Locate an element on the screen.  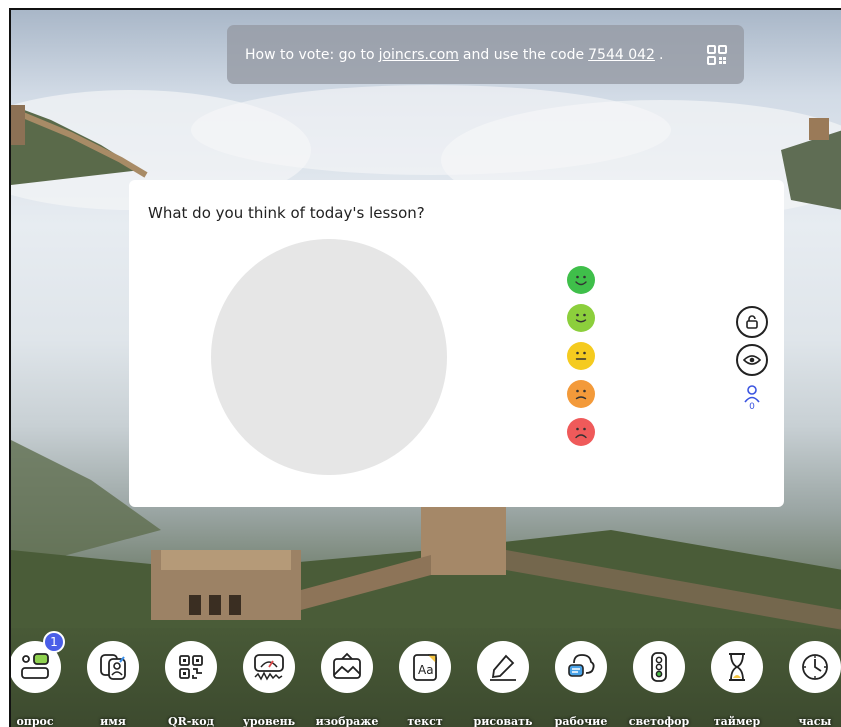
traffic-light-icon is located at coordinates (659, 667).